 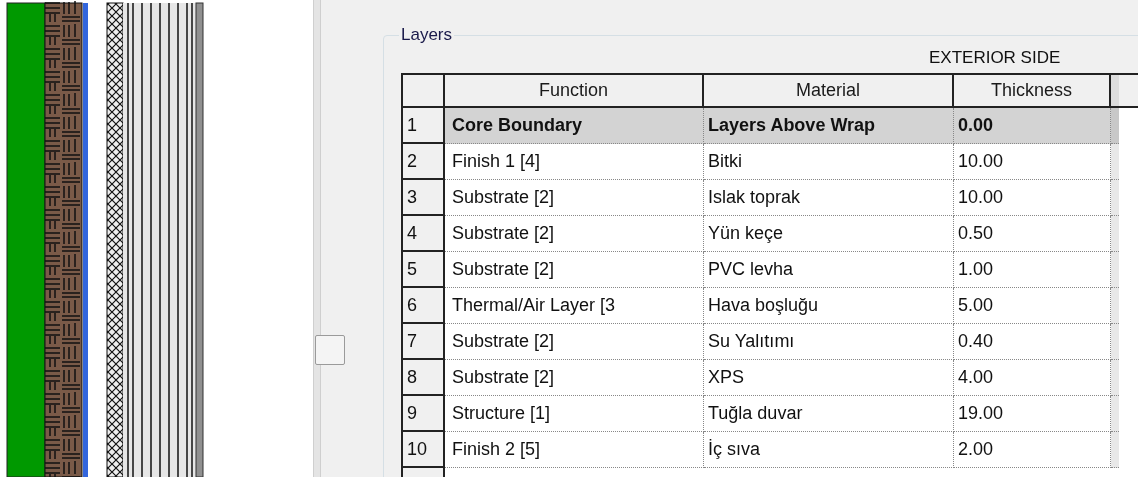 I want to click on table-cell: Finish 2 [5], so click(x=574, y=450).